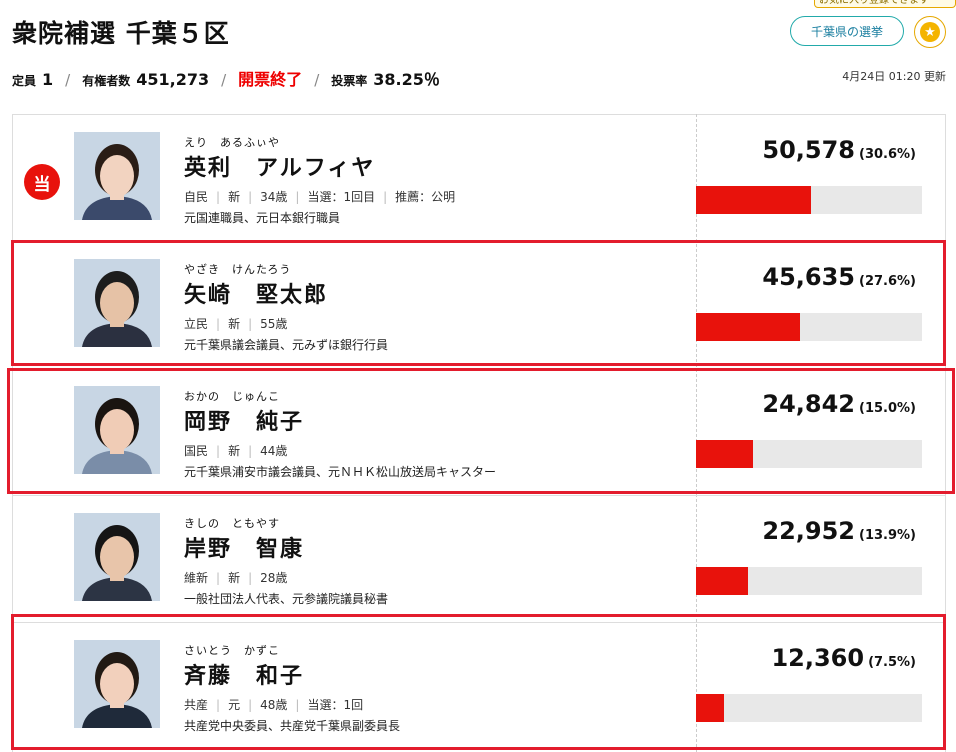 Image resolution: width=956 pixels, height=752 pixels. What do you see at coordinates (262, 218) in the screenshot?
I see `candidate-career: 元国連職員、元日本銀行職員` at bounding box center [262, 218].